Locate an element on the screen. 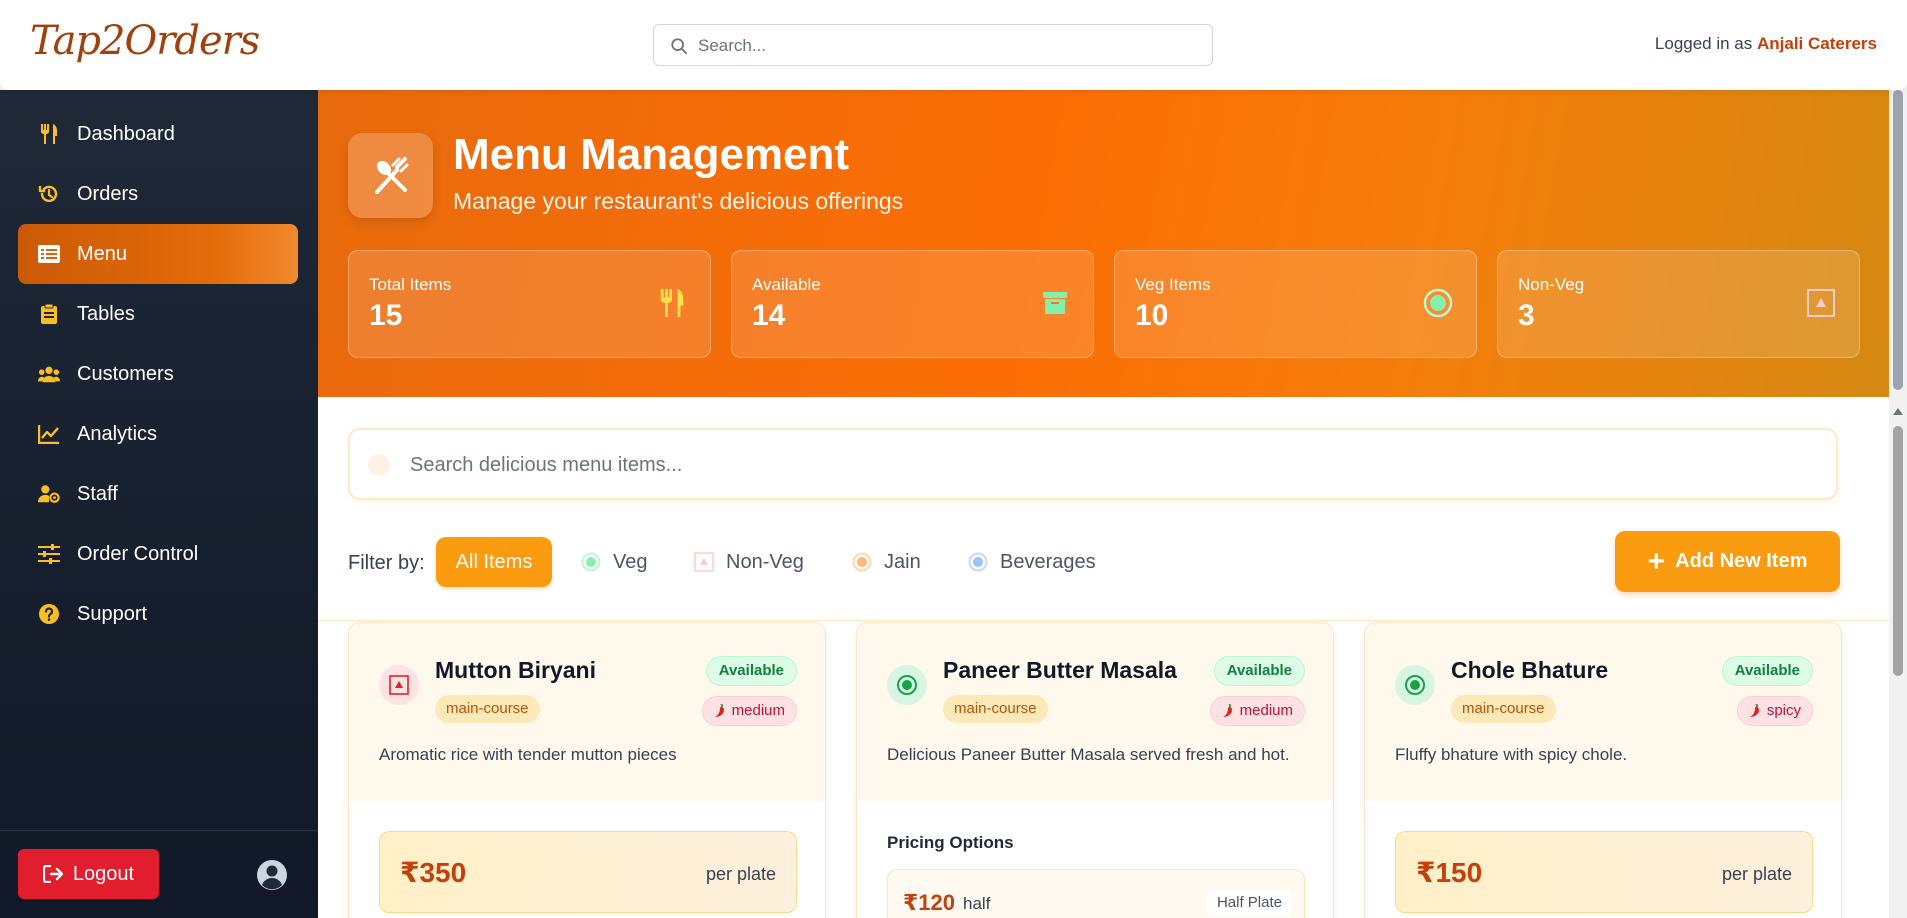 Image resolution: width=1907 pixels, height=918 pixels. logout-button: Logout is located at coordinates (88, 874).